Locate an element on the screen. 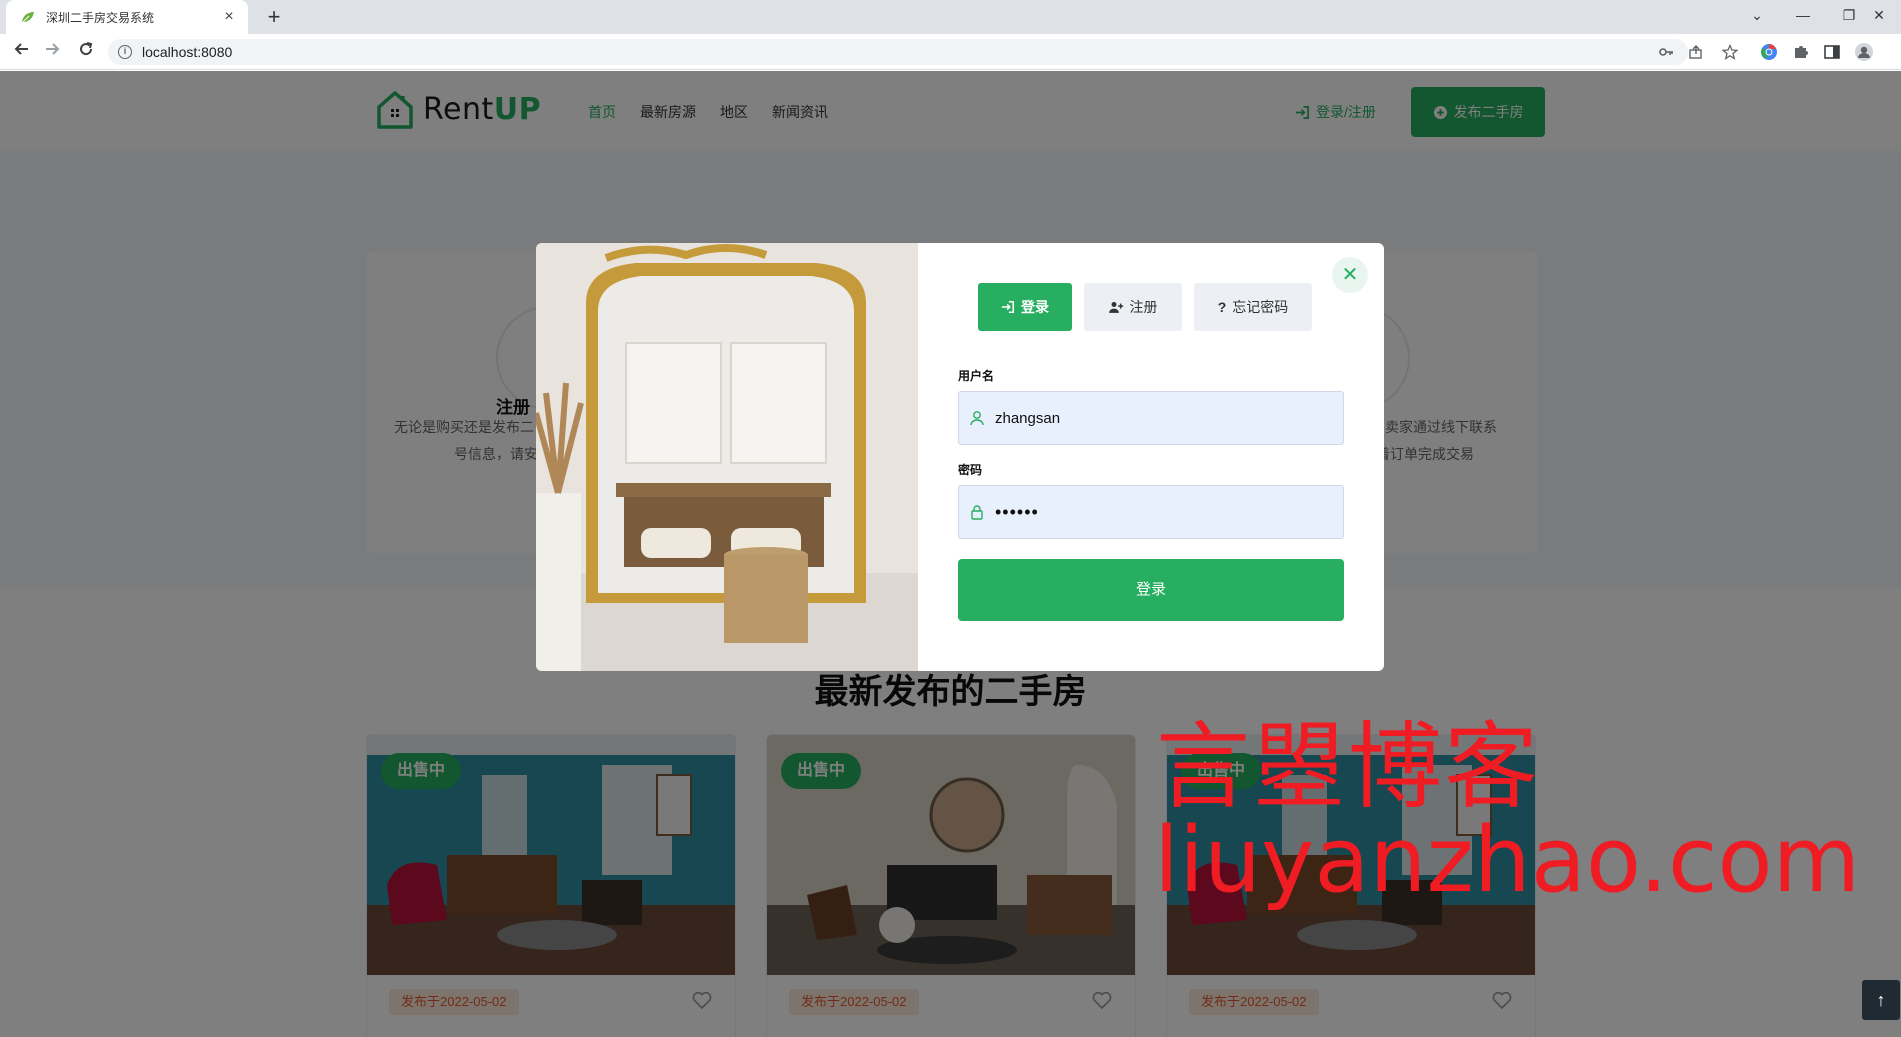 The height and width of the screenshot is (1037, 1901). browser-toolbar: i localhost:8080 is located at coordinates (950, 52).